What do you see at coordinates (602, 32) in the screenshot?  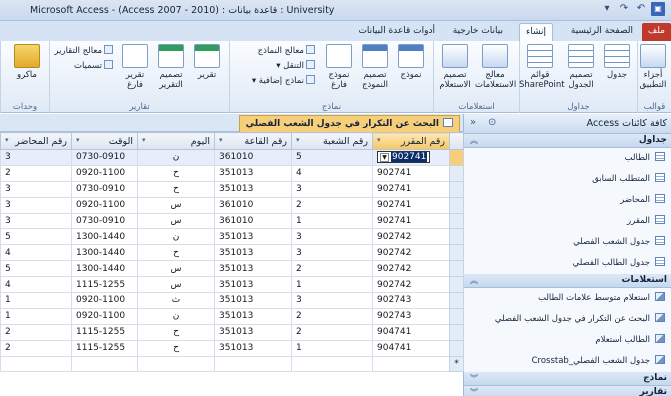 I see `tab-home: الصفحة الرئيسية` at bounding box center [602, 32].